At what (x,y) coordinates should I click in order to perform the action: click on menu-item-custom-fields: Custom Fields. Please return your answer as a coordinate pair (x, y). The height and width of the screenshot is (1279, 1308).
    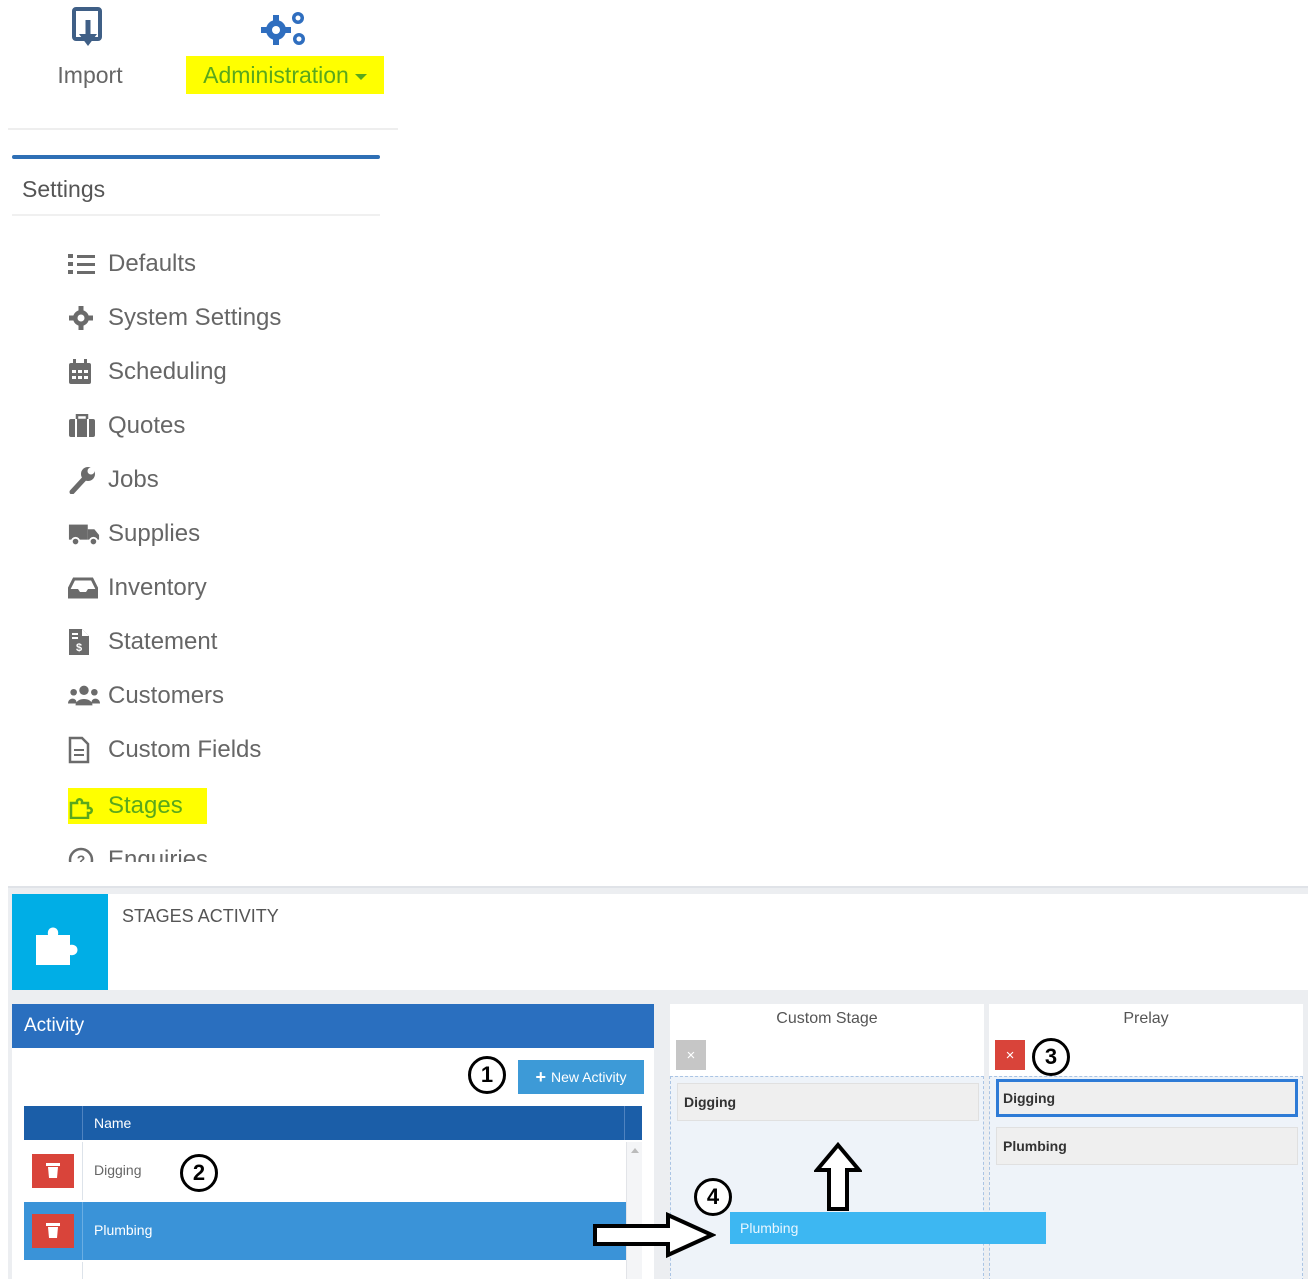
    Looking at the image, I should click on (164, 750).